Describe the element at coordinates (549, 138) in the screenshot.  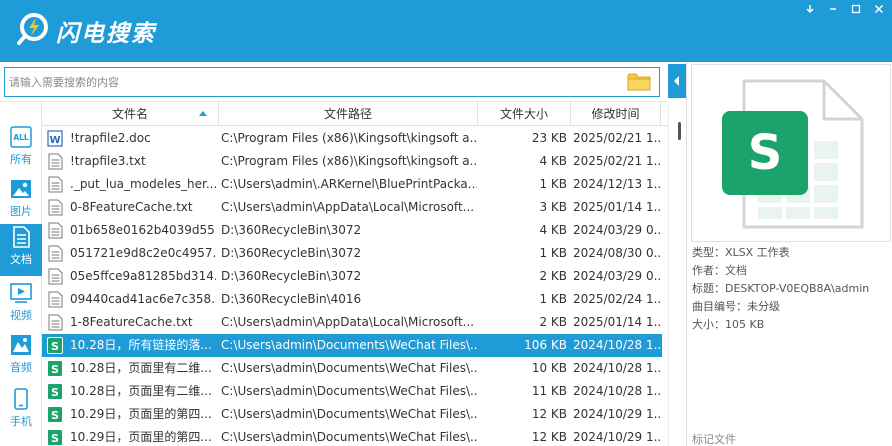
I see `file-size-cell: 23 KB` at that location.